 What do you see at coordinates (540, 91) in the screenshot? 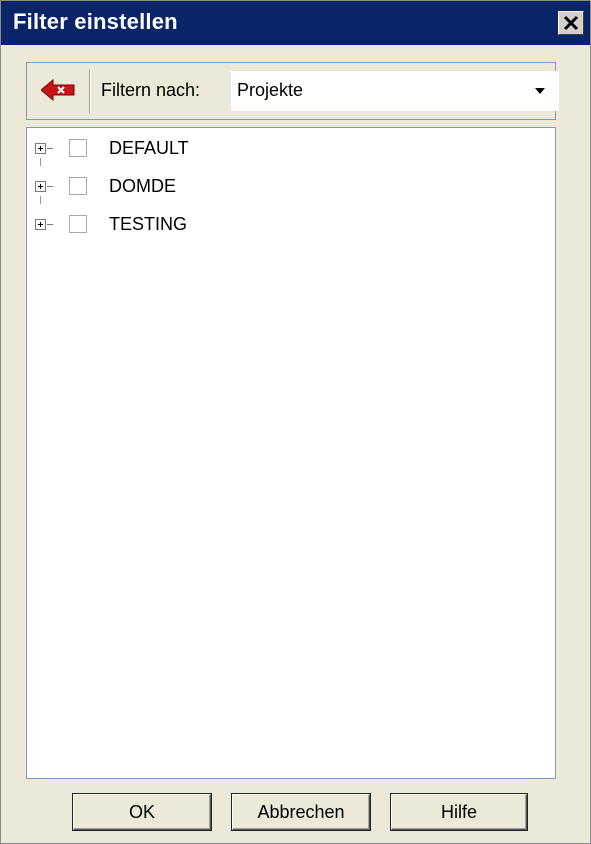
I see `chevron-down-icon` at bounding box center [540, 91].